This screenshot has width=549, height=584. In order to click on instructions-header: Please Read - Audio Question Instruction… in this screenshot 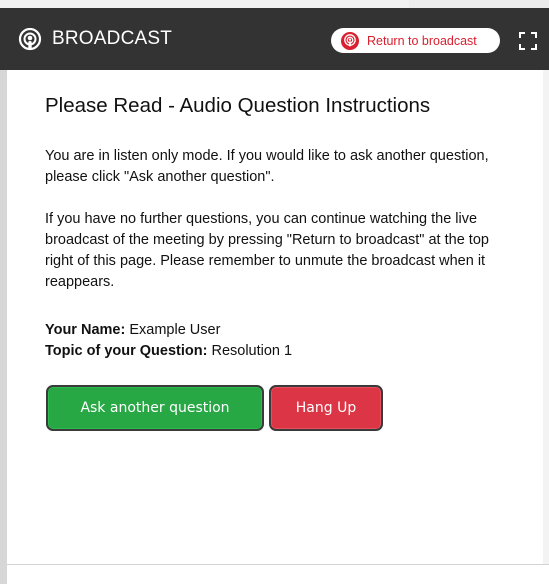, I will do `click(280, 106)`.